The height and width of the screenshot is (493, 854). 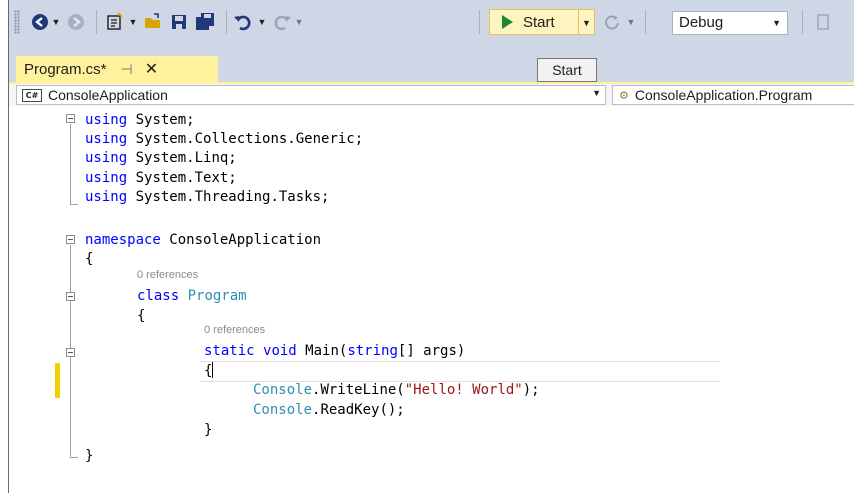 What do you see at coordinates (539, 22) in the screenshot?
I see `start-button-label: Start` at bounding box center [539, 22].